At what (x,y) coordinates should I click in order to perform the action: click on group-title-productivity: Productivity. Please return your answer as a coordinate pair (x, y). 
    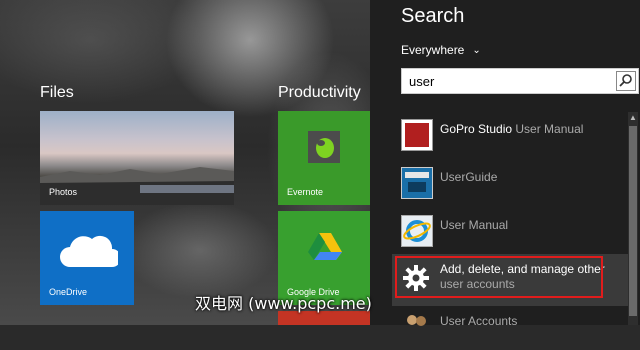
    Looking at the image, I should click on (319, 92).